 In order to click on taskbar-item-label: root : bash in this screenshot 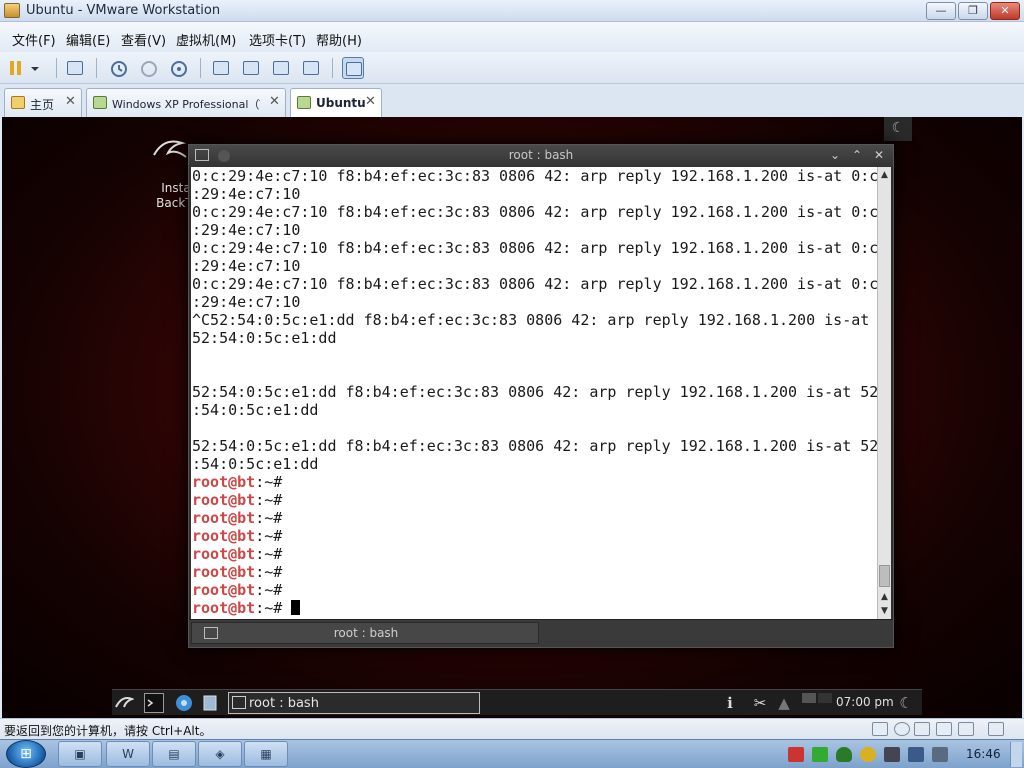, I will do `click(284, 703)`.